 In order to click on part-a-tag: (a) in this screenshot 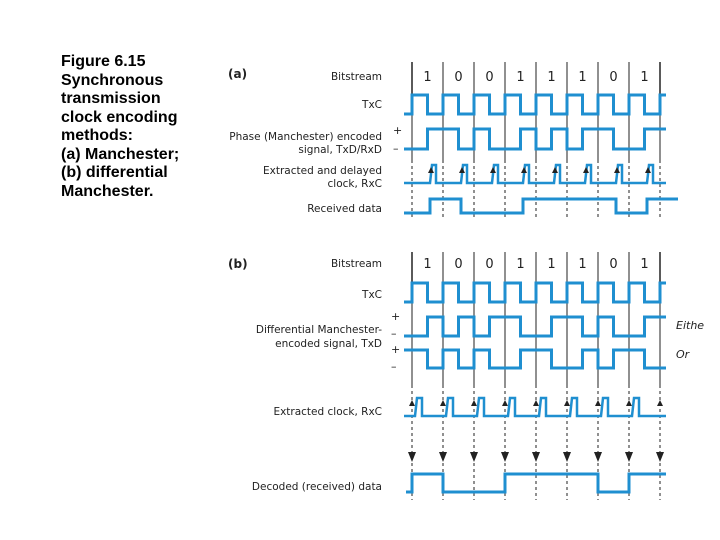, I will do `click(237, 74)`.